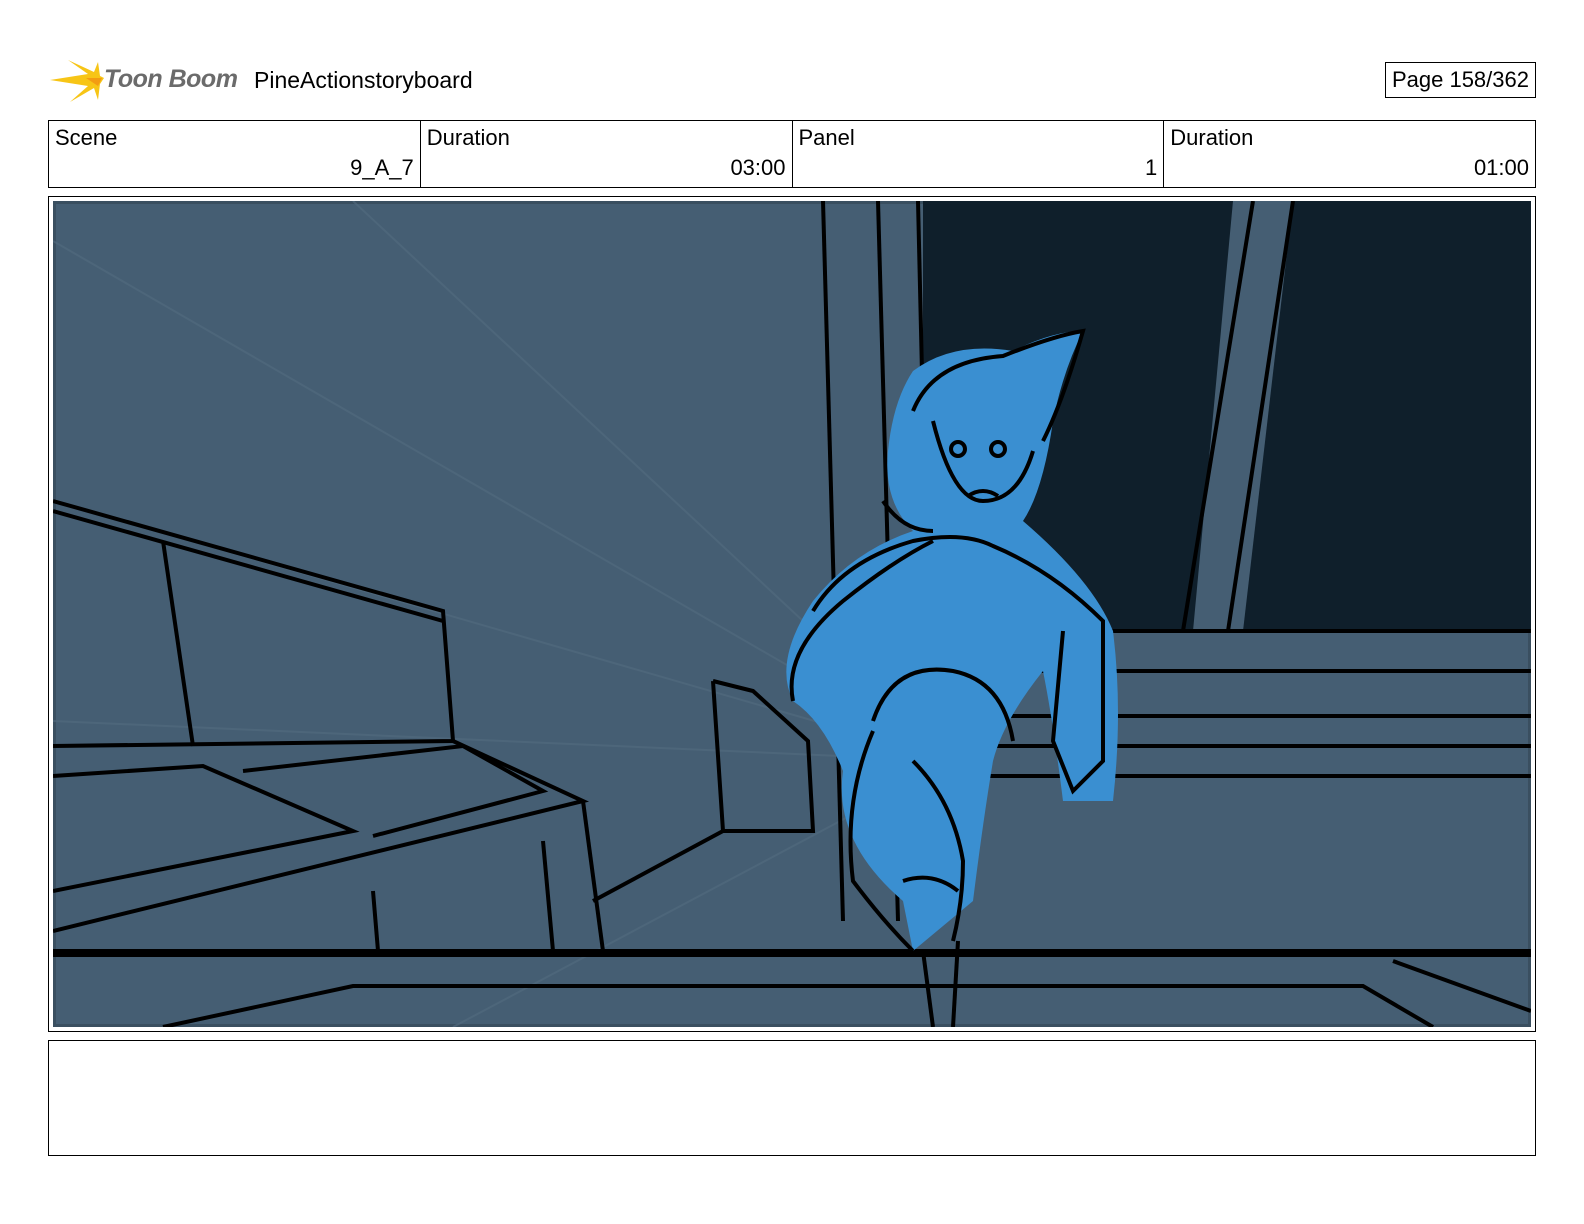 The width and height of the screenshot is (1584, 1224). I want to click on scene-duration-label: Duration, so click(468, 137).